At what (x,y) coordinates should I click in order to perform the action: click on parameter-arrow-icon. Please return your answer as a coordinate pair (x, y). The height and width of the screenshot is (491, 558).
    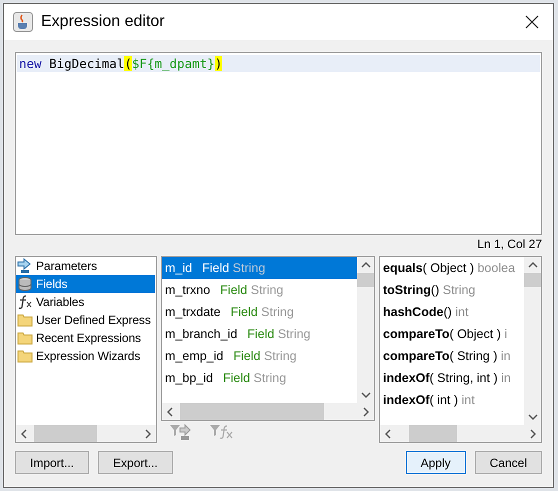
    Looking at the image, I should click on (25, 266).